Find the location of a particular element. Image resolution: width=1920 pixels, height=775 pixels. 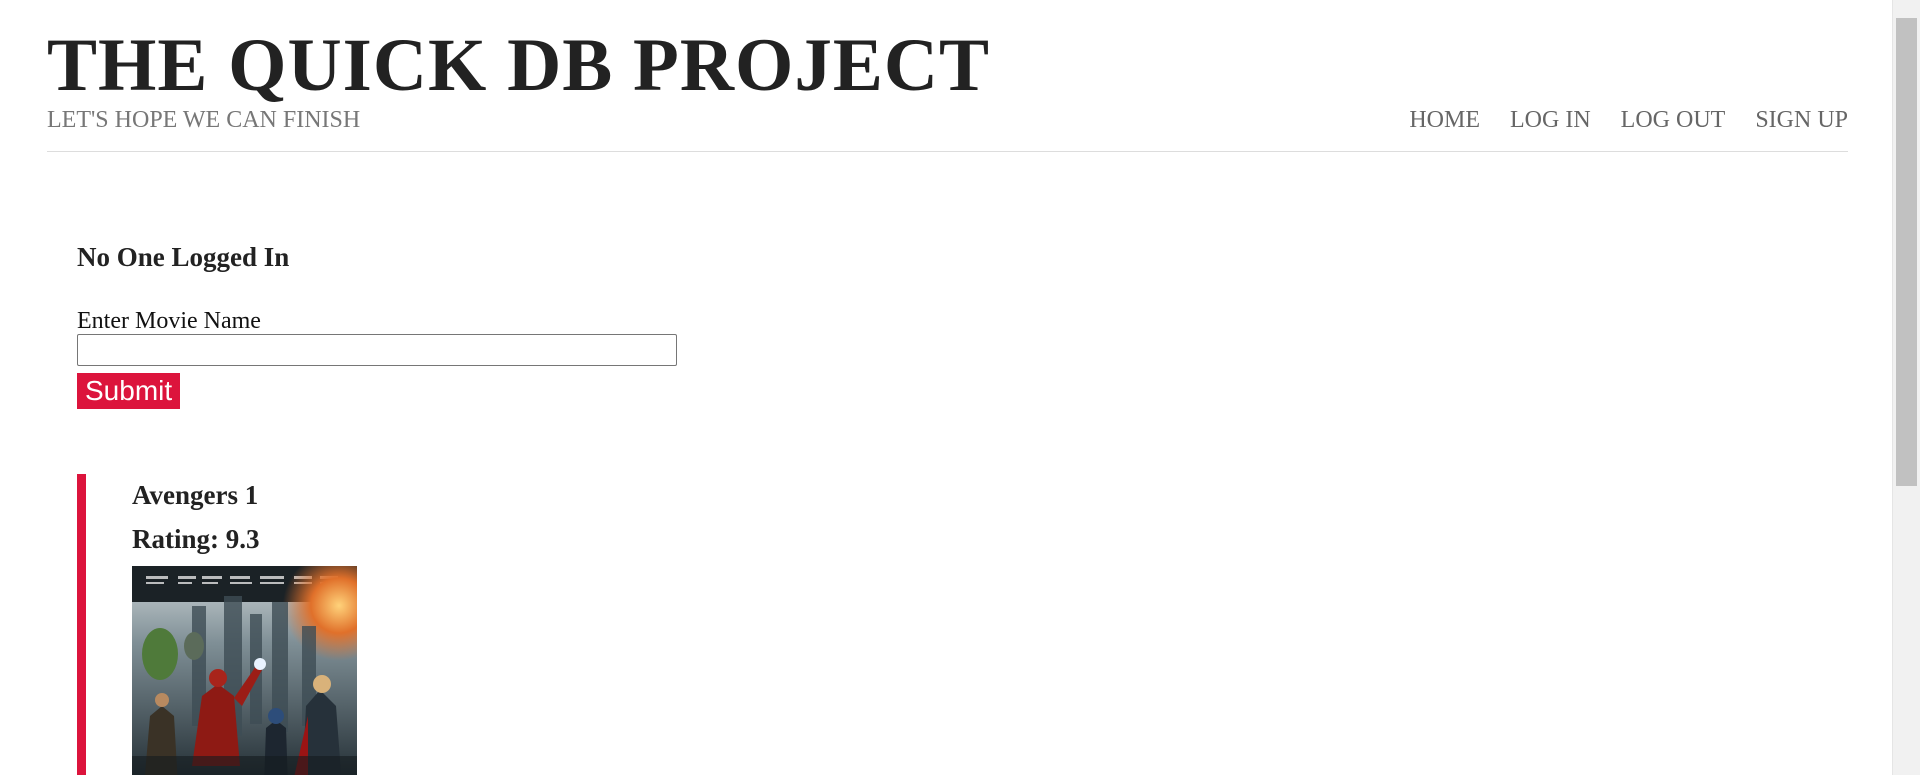

nav-link-log-in: LOG IN is located at coordinates (1550, 120).